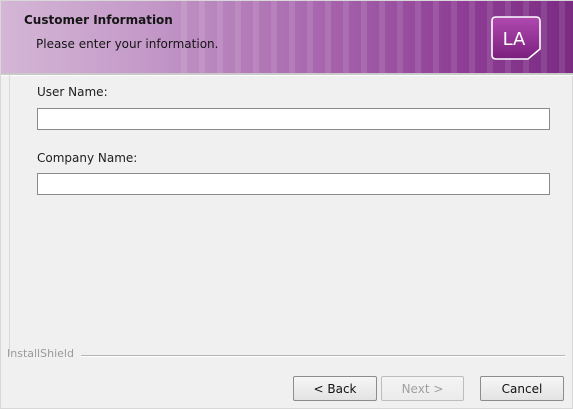 The height and width of the screenshot is (409, 573). What do you see at coordinates (287, 74) in the screenshot?
I see `header-divider` at bounding box center [287, 74].